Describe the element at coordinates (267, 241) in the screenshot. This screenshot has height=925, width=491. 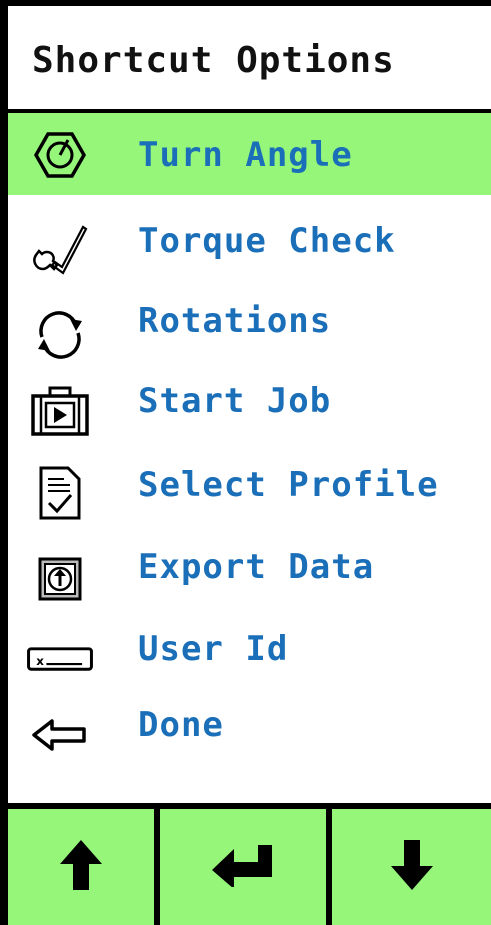
I see `menu-item-label: Torque Check` at that location.